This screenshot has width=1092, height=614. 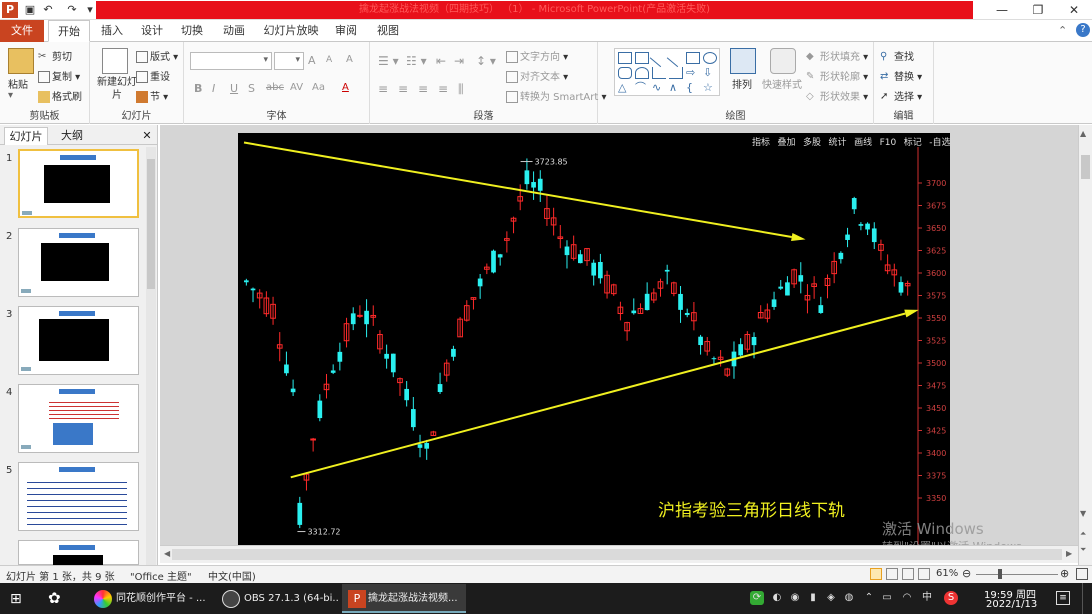 What do you see at coordinates (1064, 573) in the screenshot?
I see `zoom-in-icon: ⊕` at bounding box center [1064, 573].